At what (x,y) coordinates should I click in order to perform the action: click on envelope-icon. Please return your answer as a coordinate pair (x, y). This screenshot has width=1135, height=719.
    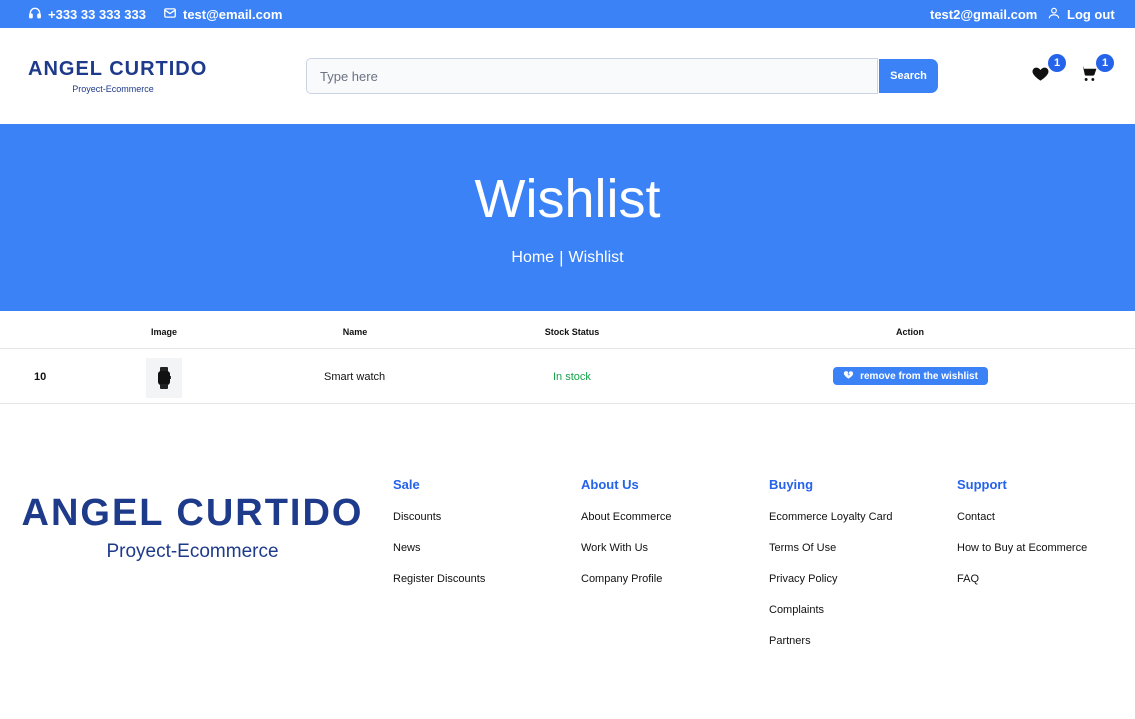
    Looking at the image, I should click on (170, 14).